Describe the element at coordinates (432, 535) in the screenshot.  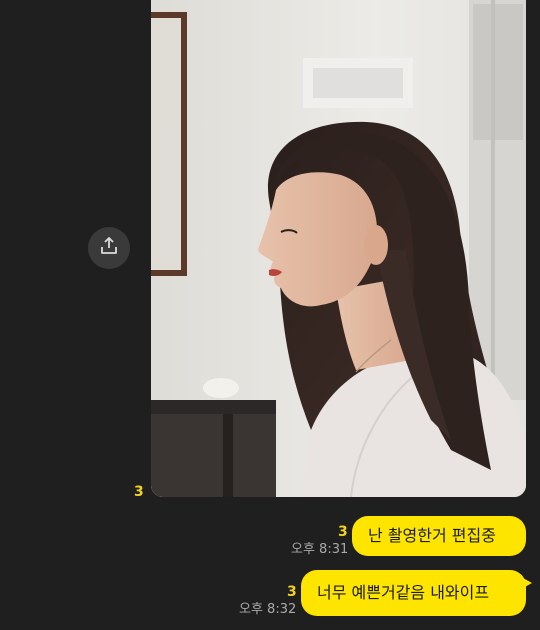
I see `message-1-text: 난 촬영한거 편집중` at that location.